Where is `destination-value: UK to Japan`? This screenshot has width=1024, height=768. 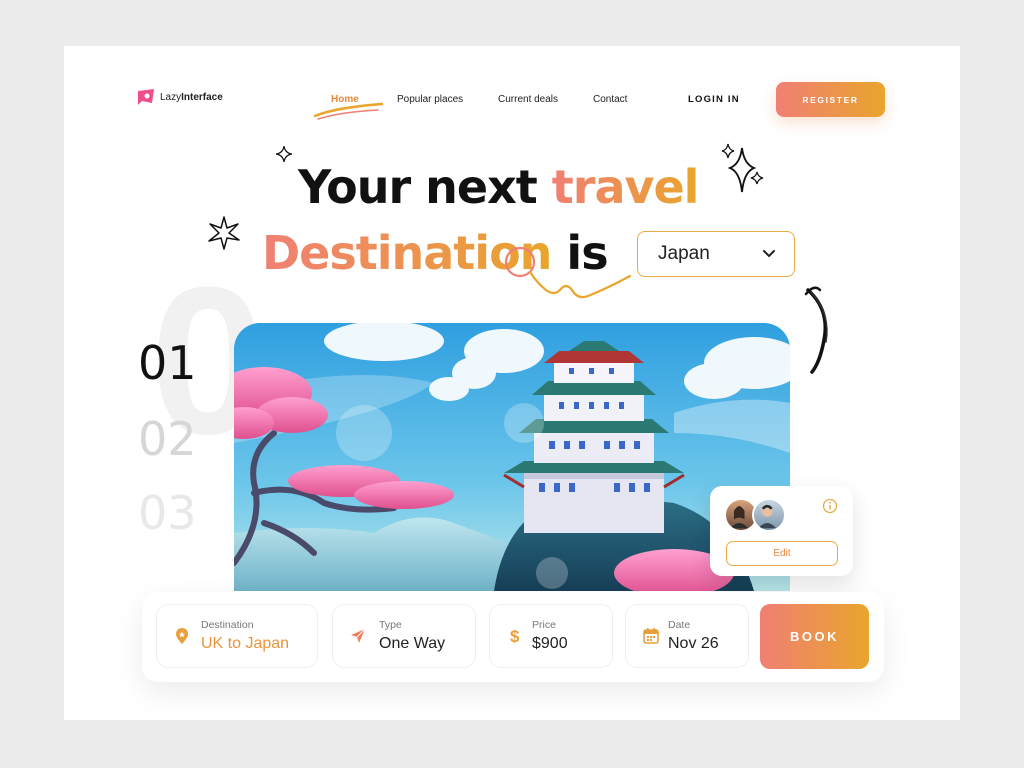 destination-value: UK to Japan is located at coordinates (245, 643).